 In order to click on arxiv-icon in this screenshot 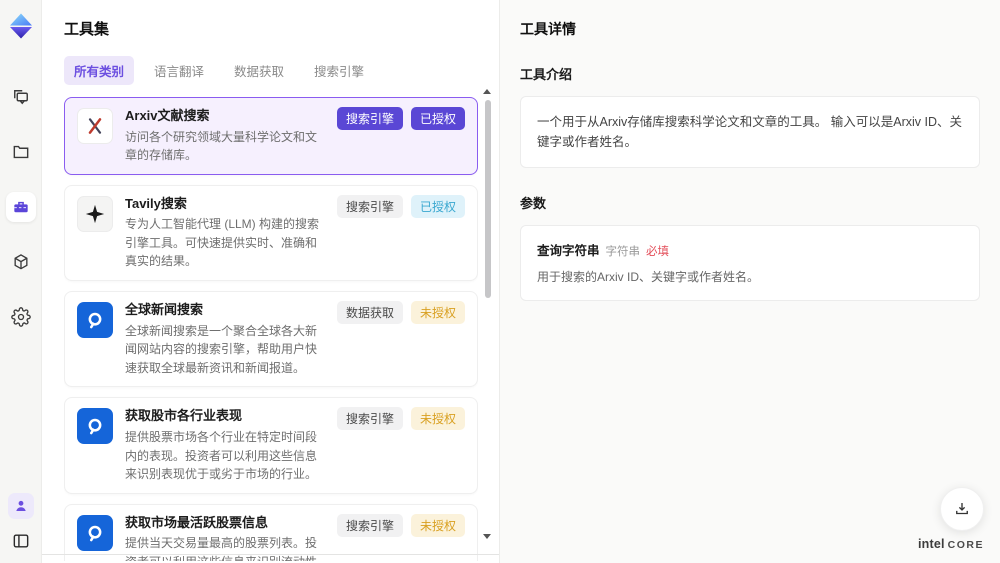, I will do `click(95, 126)`.